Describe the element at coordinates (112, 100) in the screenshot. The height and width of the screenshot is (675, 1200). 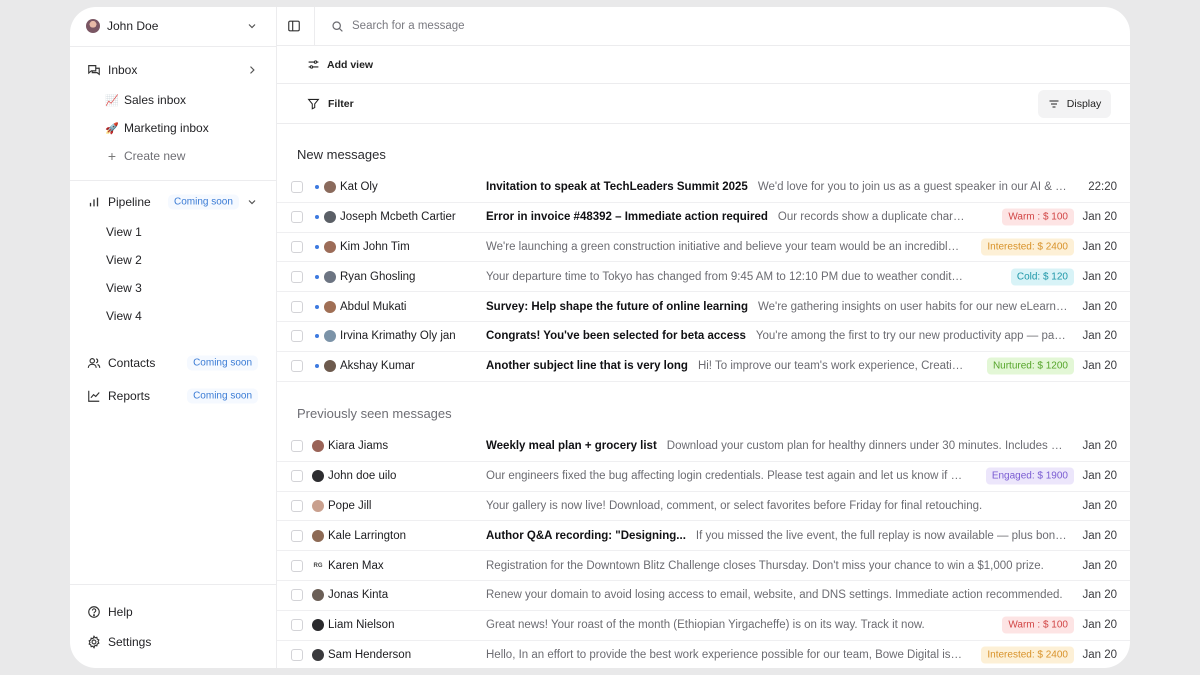
I see `chart-emoji-icon: 📈` at that location.